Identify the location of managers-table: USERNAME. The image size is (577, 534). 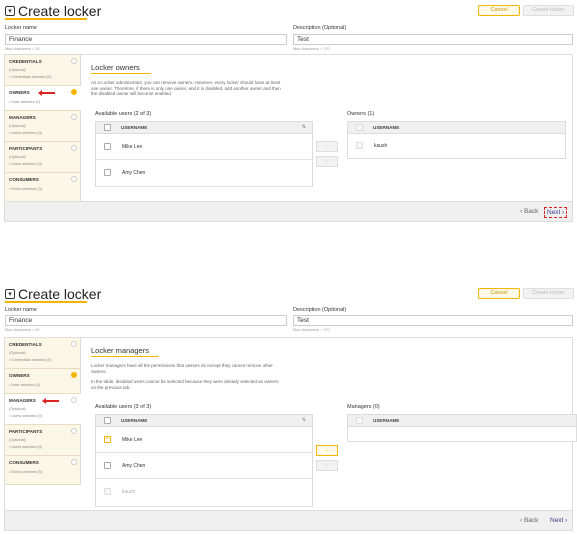
(462, 428).